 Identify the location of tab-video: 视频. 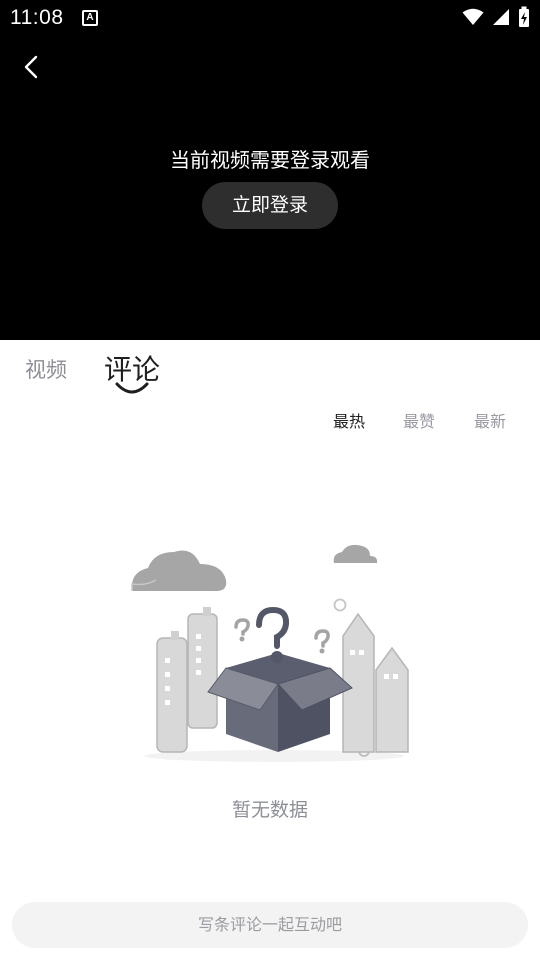
(46, 369).